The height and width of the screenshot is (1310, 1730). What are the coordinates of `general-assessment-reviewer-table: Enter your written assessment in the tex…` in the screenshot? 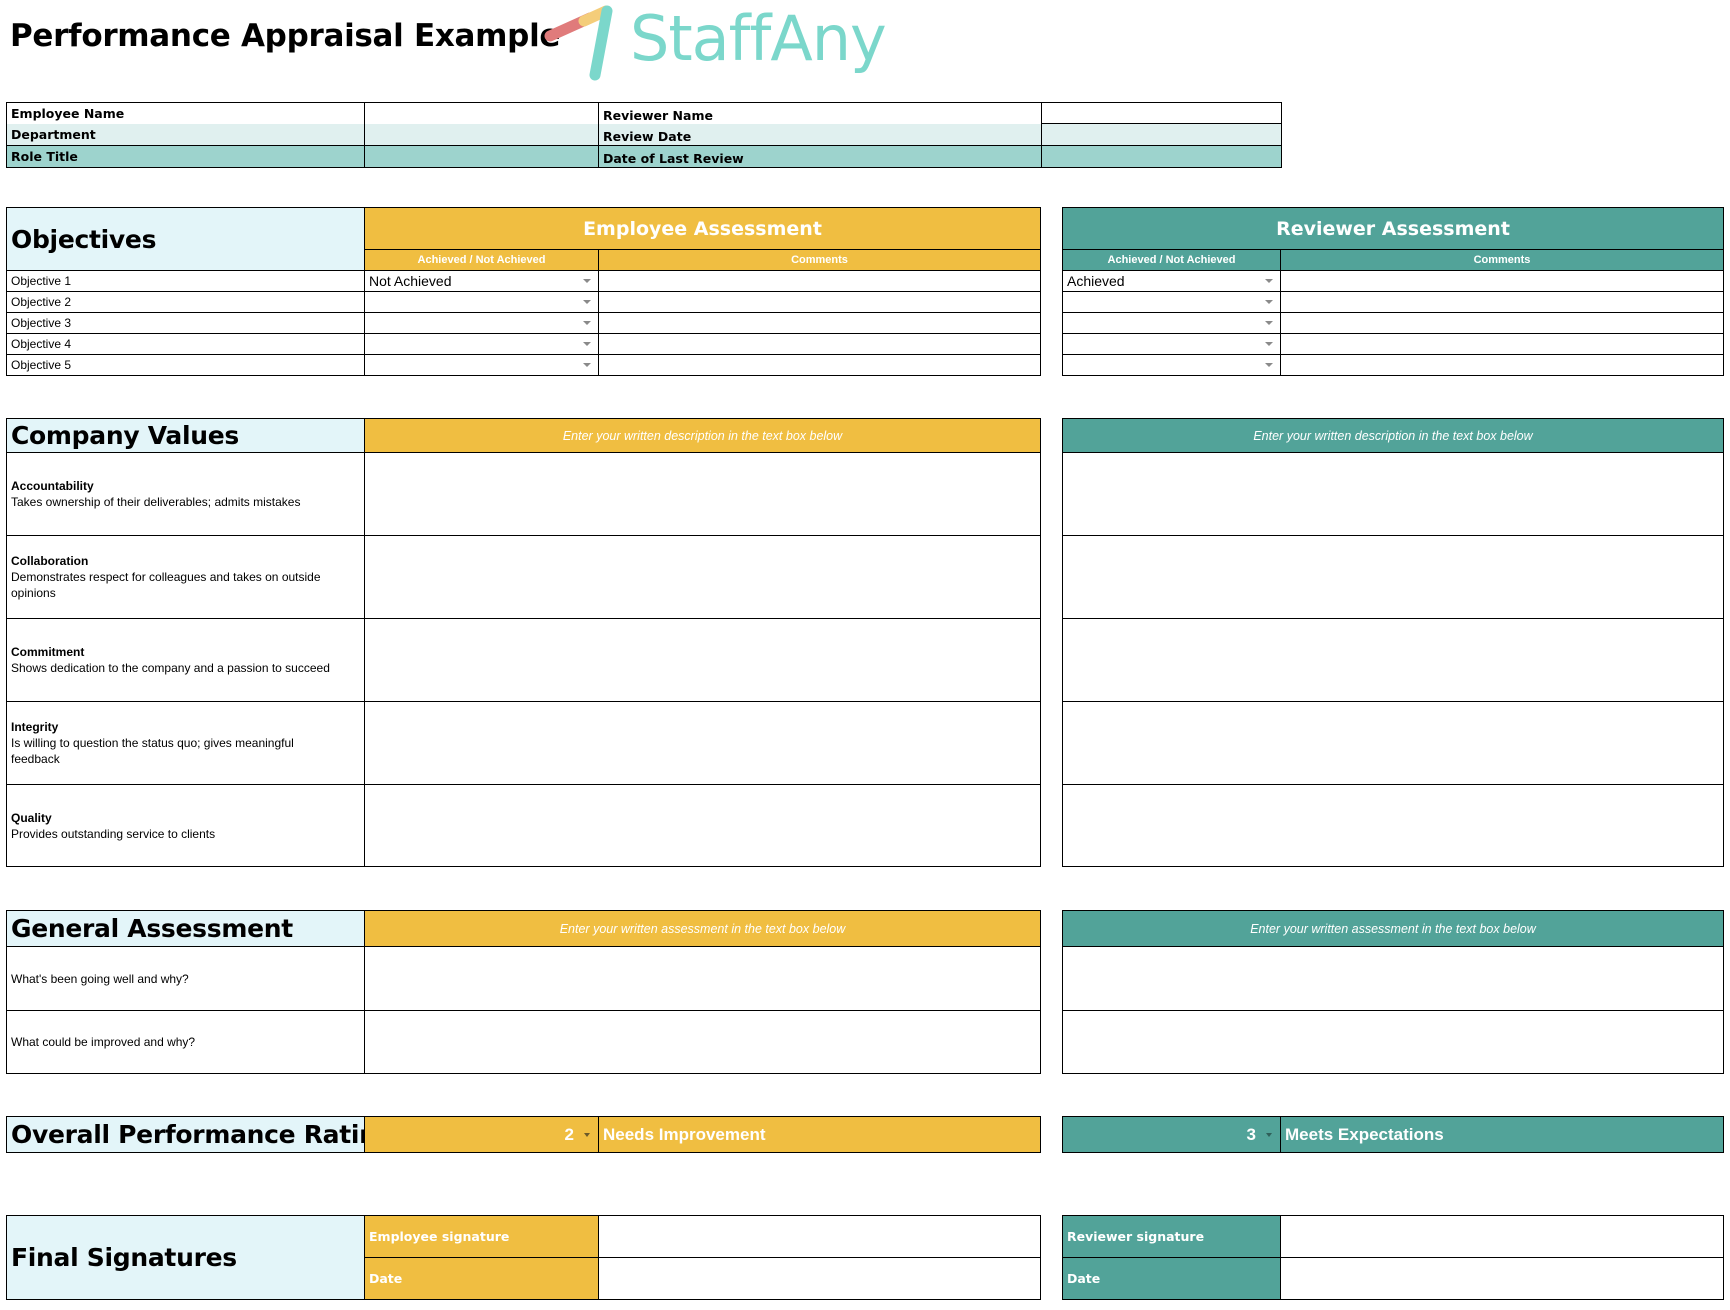 It's located at (1393, 992).